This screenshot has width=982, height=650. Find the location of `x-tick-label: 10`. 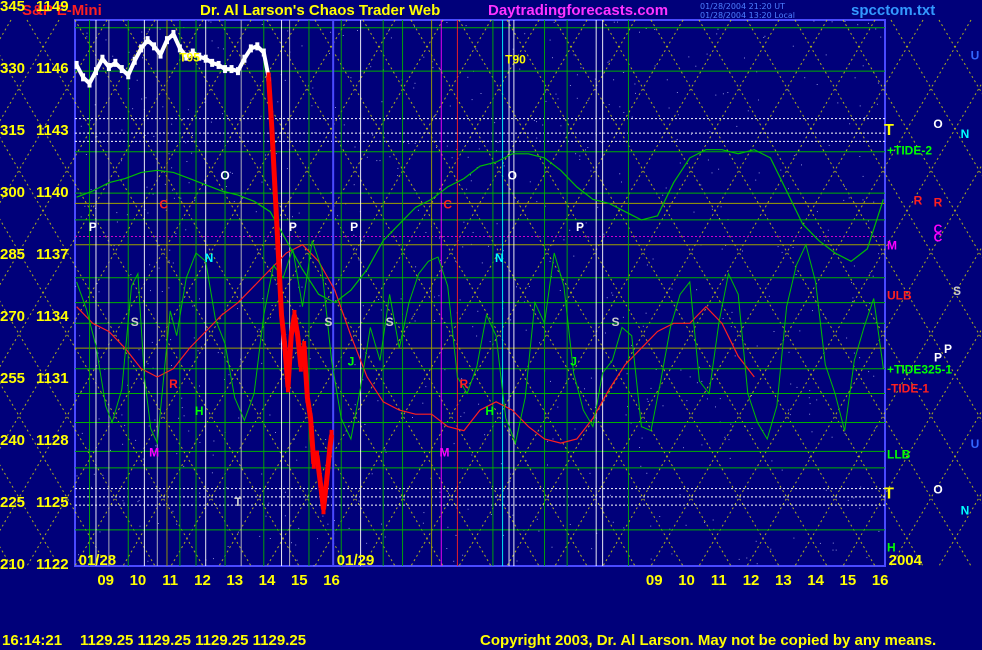

x-tick-label: 10 is located at coordinates (138, 580).